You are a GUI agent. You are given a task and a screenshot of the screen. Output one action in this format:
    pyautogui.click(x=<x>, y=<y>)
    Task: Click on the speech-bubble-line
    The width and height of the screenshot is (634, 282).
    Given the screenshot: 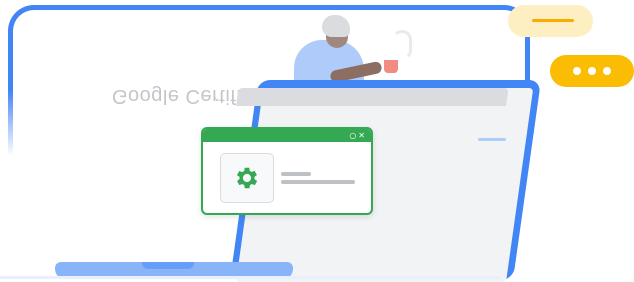 What is the action you would take?
    pyautogui.click(x=553, y=20)
    